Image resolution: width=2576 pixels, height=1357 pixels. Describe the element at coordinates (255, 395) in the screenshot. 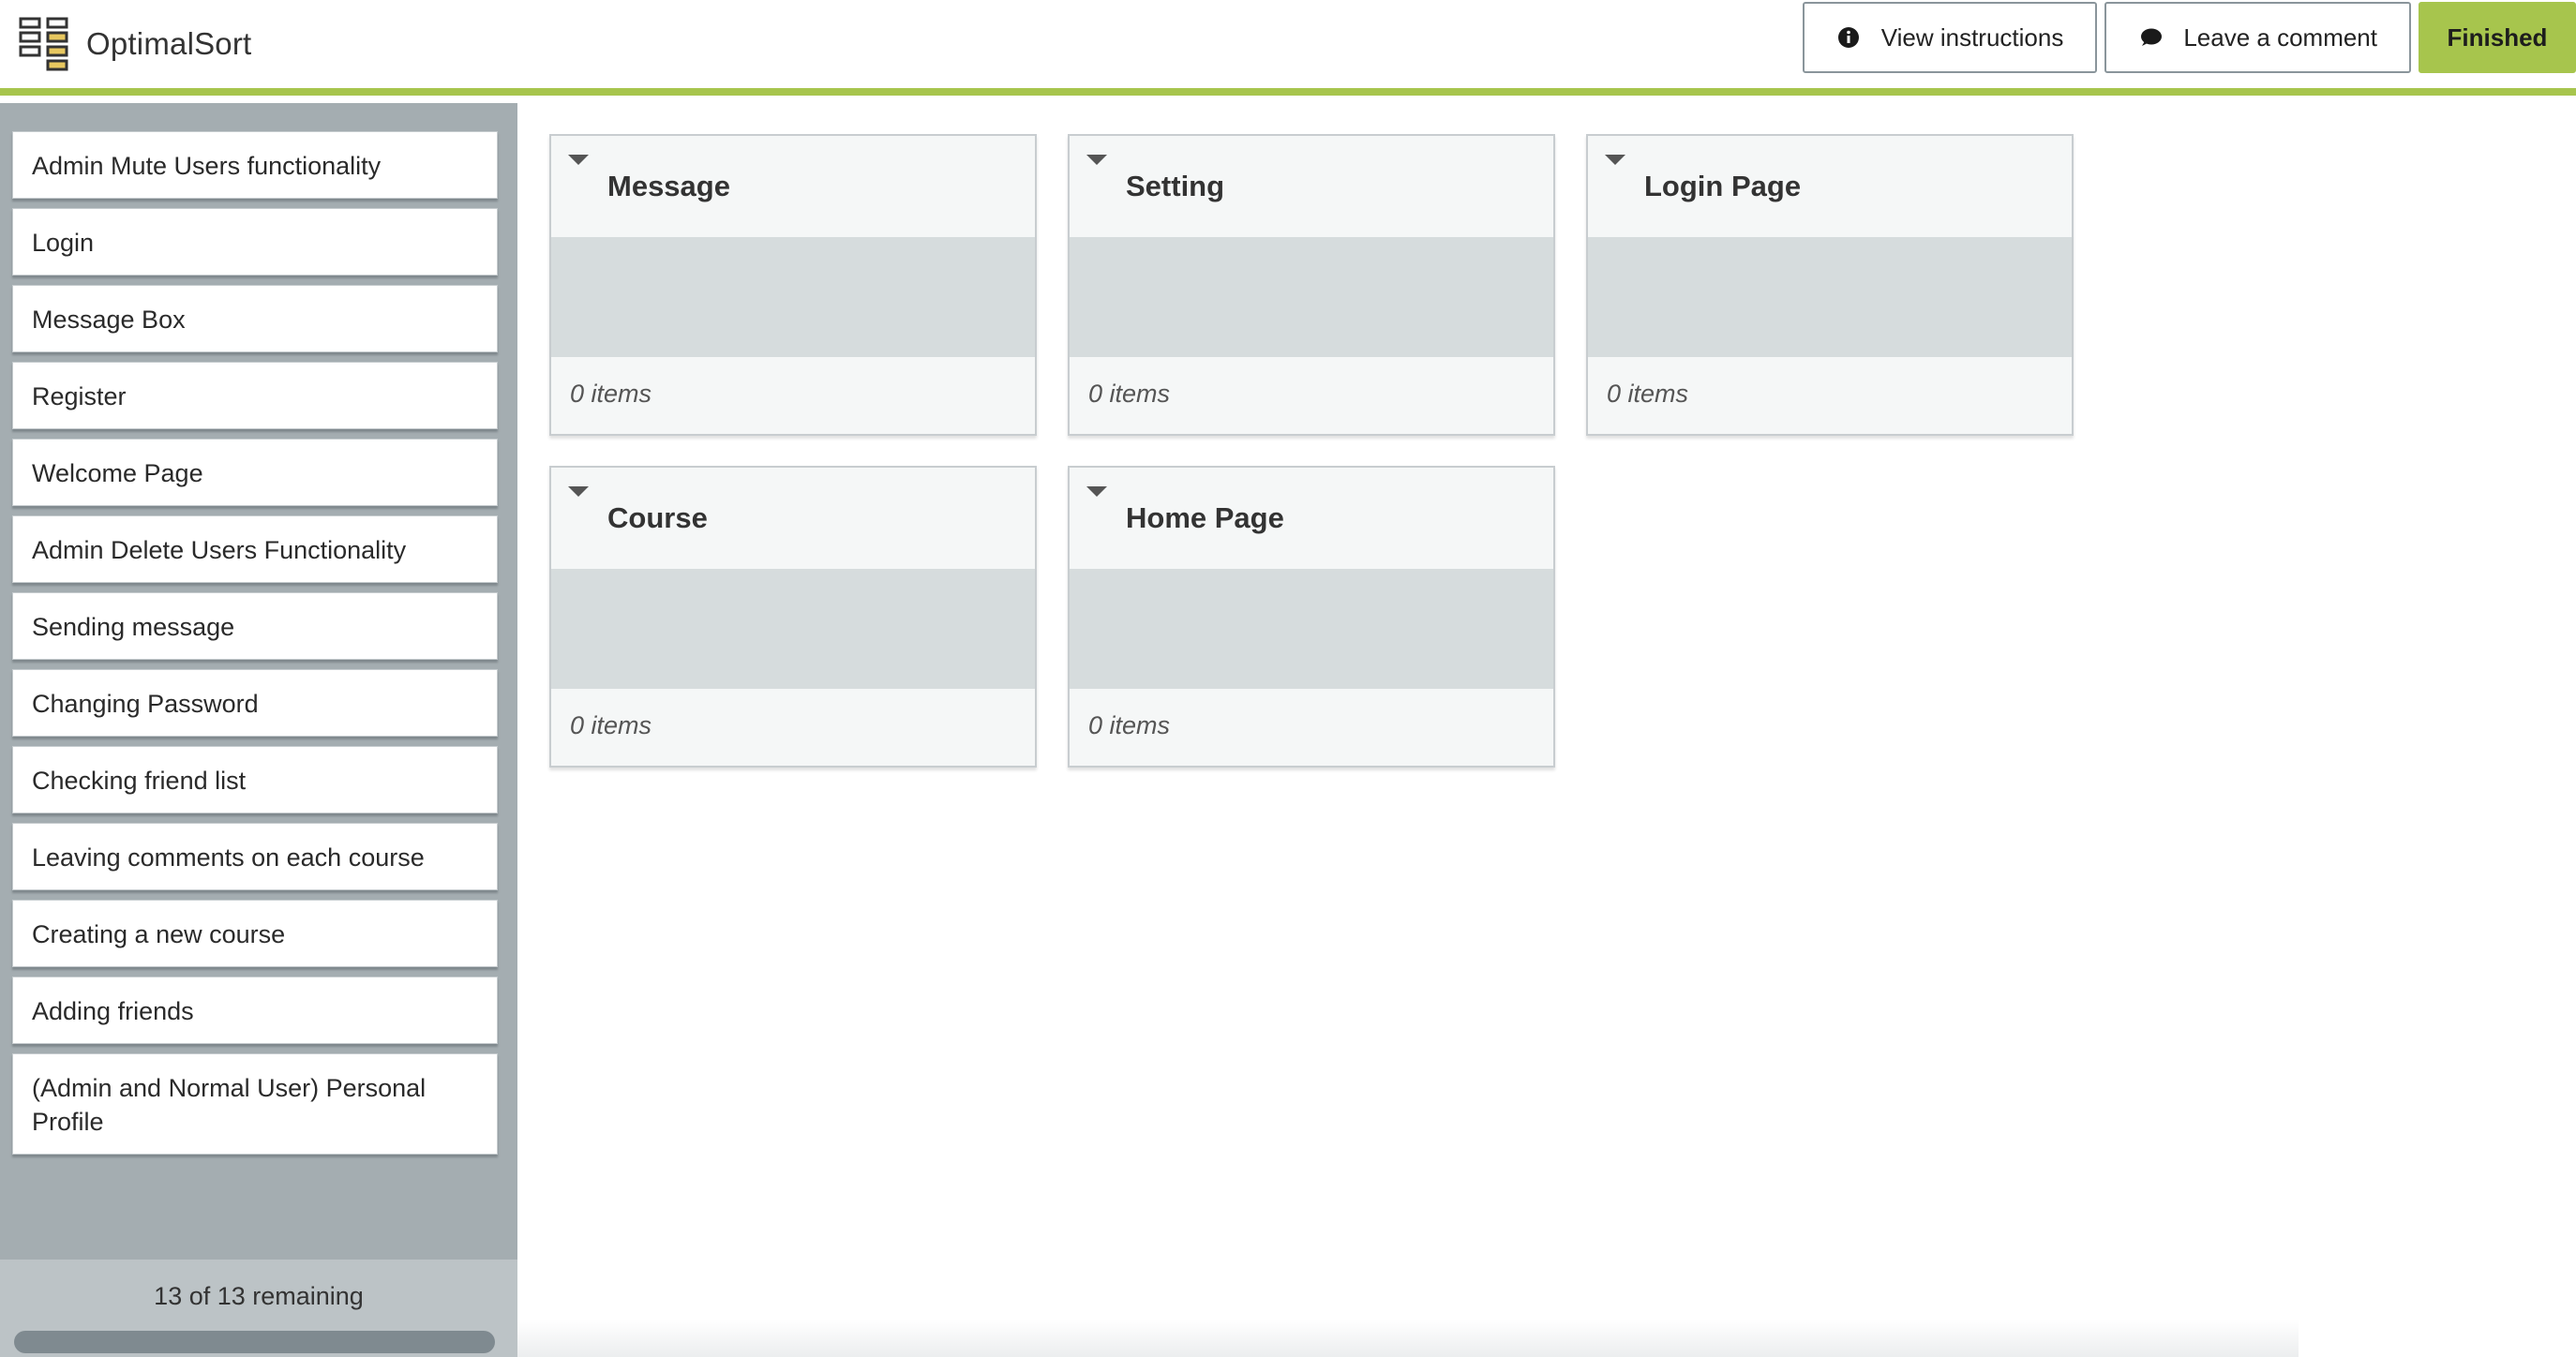

I see `sort-card: Register` at that location.